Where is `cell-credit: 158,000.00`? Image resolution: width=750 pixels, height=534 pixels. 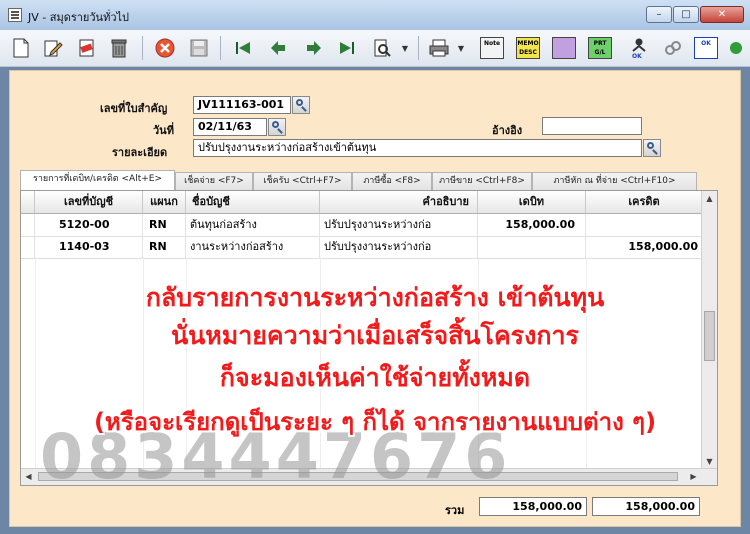
cell-credit: 158,000.00 is located at coordinates (644, 247).